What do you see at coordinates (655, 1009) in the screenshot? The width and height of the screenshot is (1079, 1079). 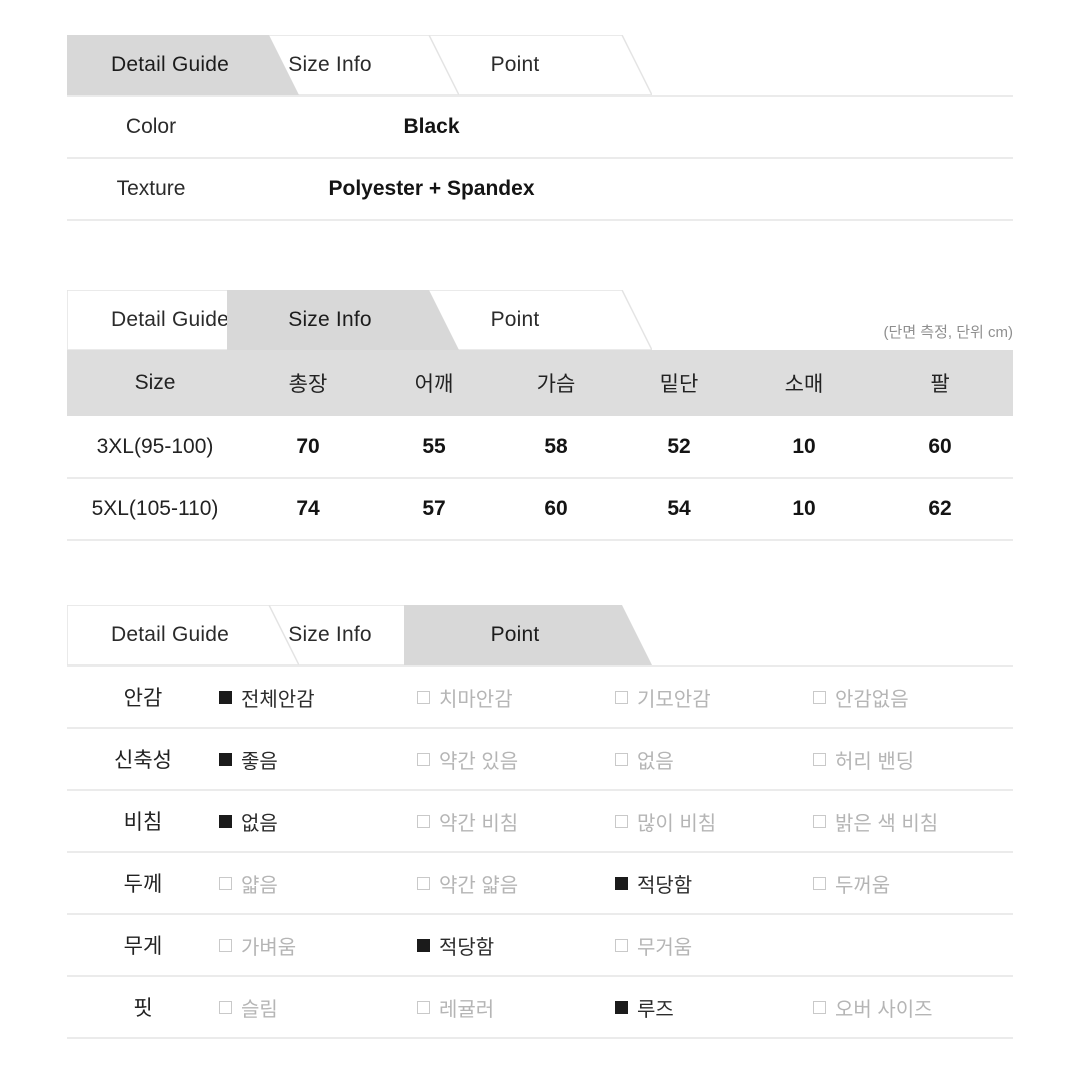 I see `point-option-label: 루즈` at bounding box center [655, 1009].